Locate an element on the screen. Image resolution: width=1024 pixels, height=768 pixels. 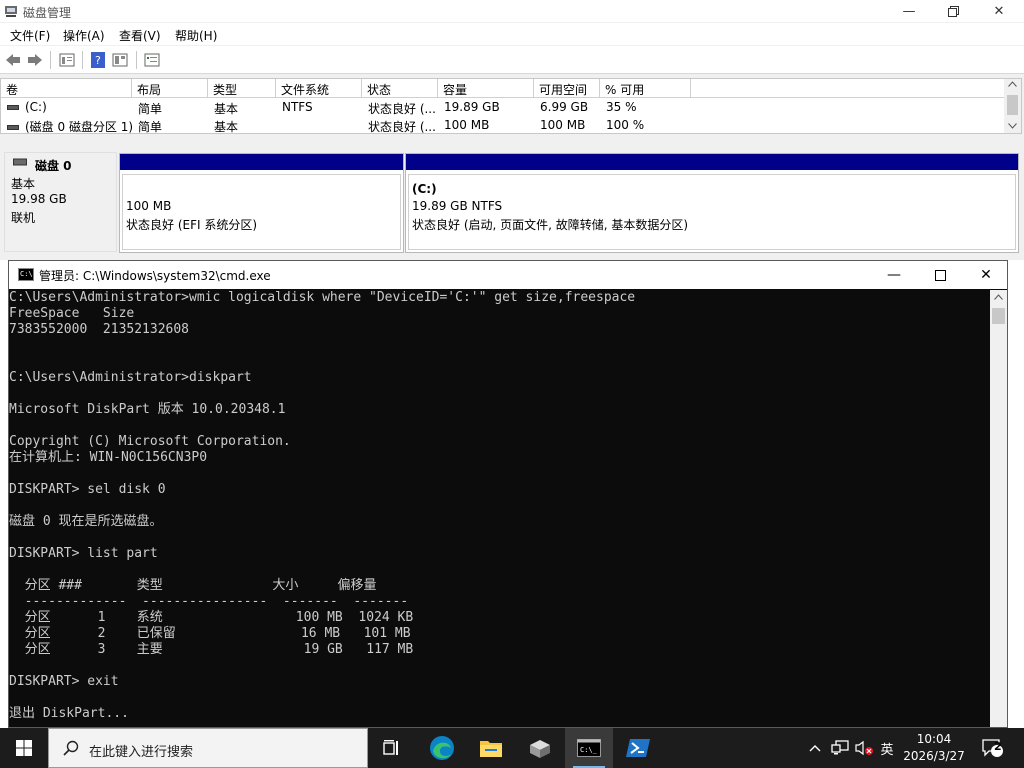
cmd-icon: C:\ is located at coordinates (26, 274).